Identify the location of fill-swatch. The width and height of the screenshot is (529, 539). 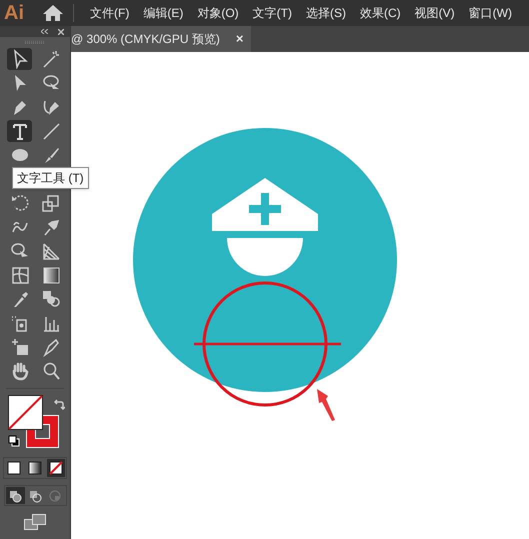
(25, 412).